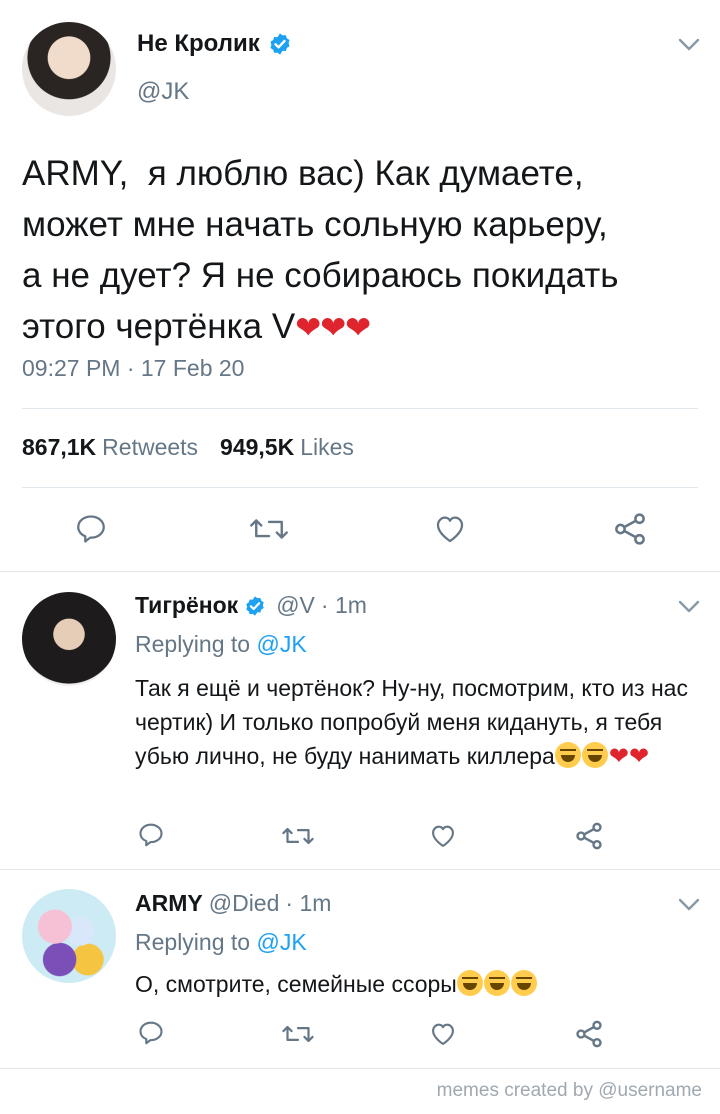 The width and height of the screenshot is (720, 1114). I want to click on reply-author-name: ARMY, so click(169, 903).